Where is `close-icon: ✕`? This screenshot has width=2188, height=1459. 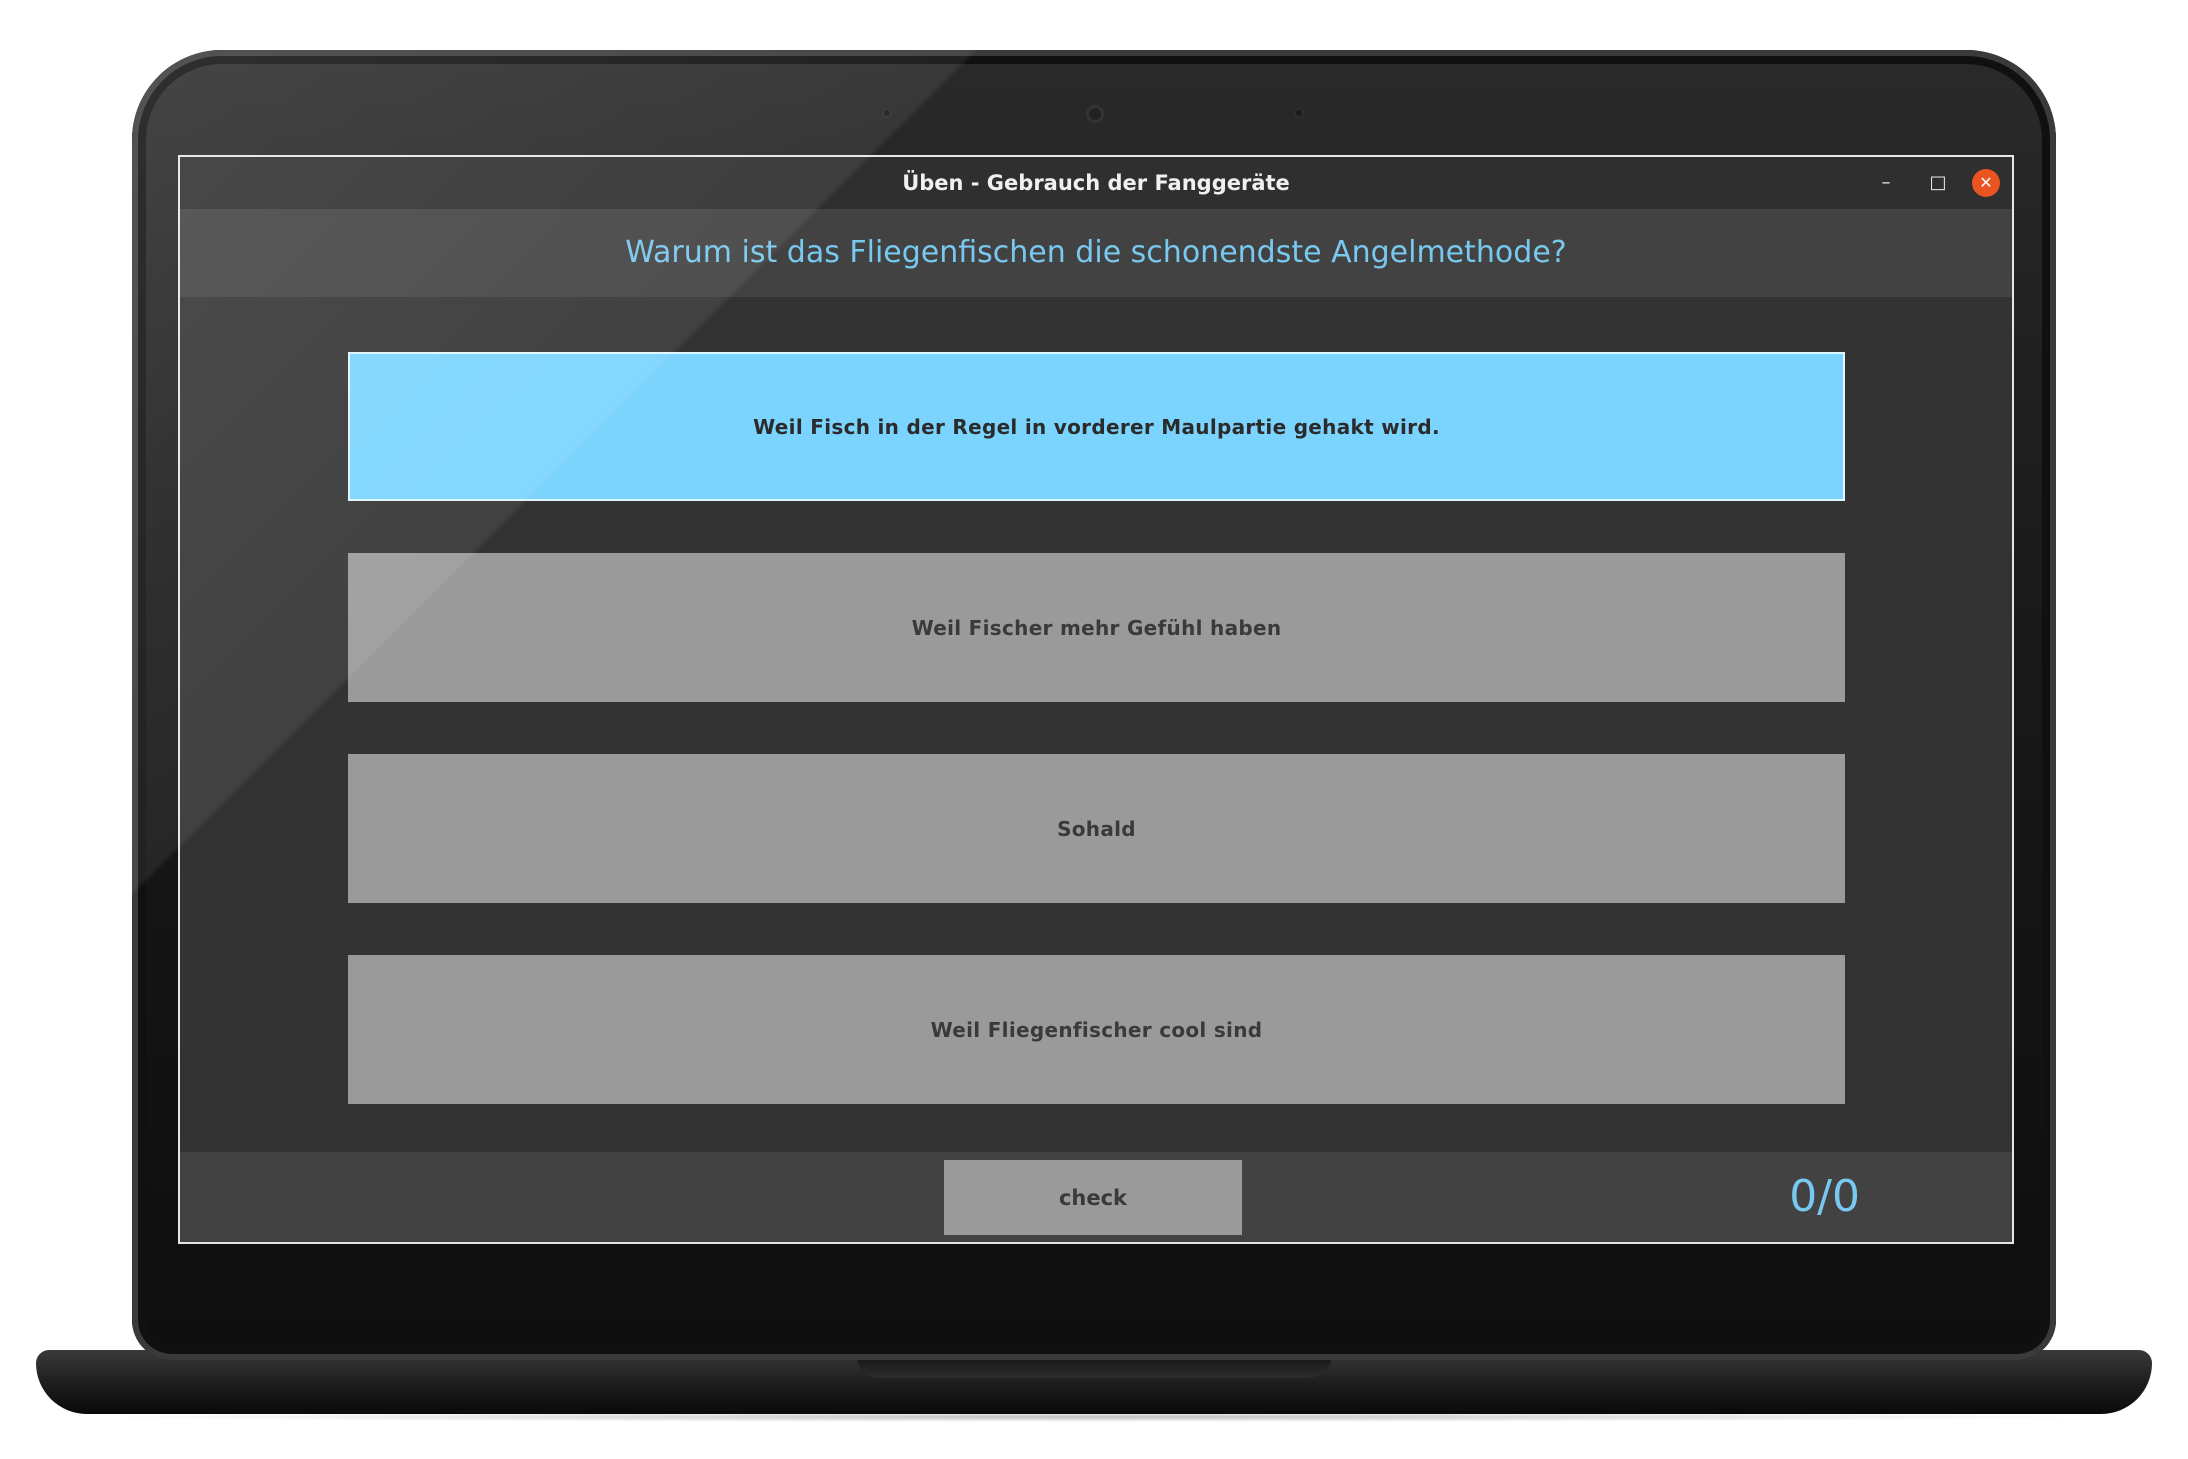
close-icon: ✕ is located at coordinates (1986, 183).